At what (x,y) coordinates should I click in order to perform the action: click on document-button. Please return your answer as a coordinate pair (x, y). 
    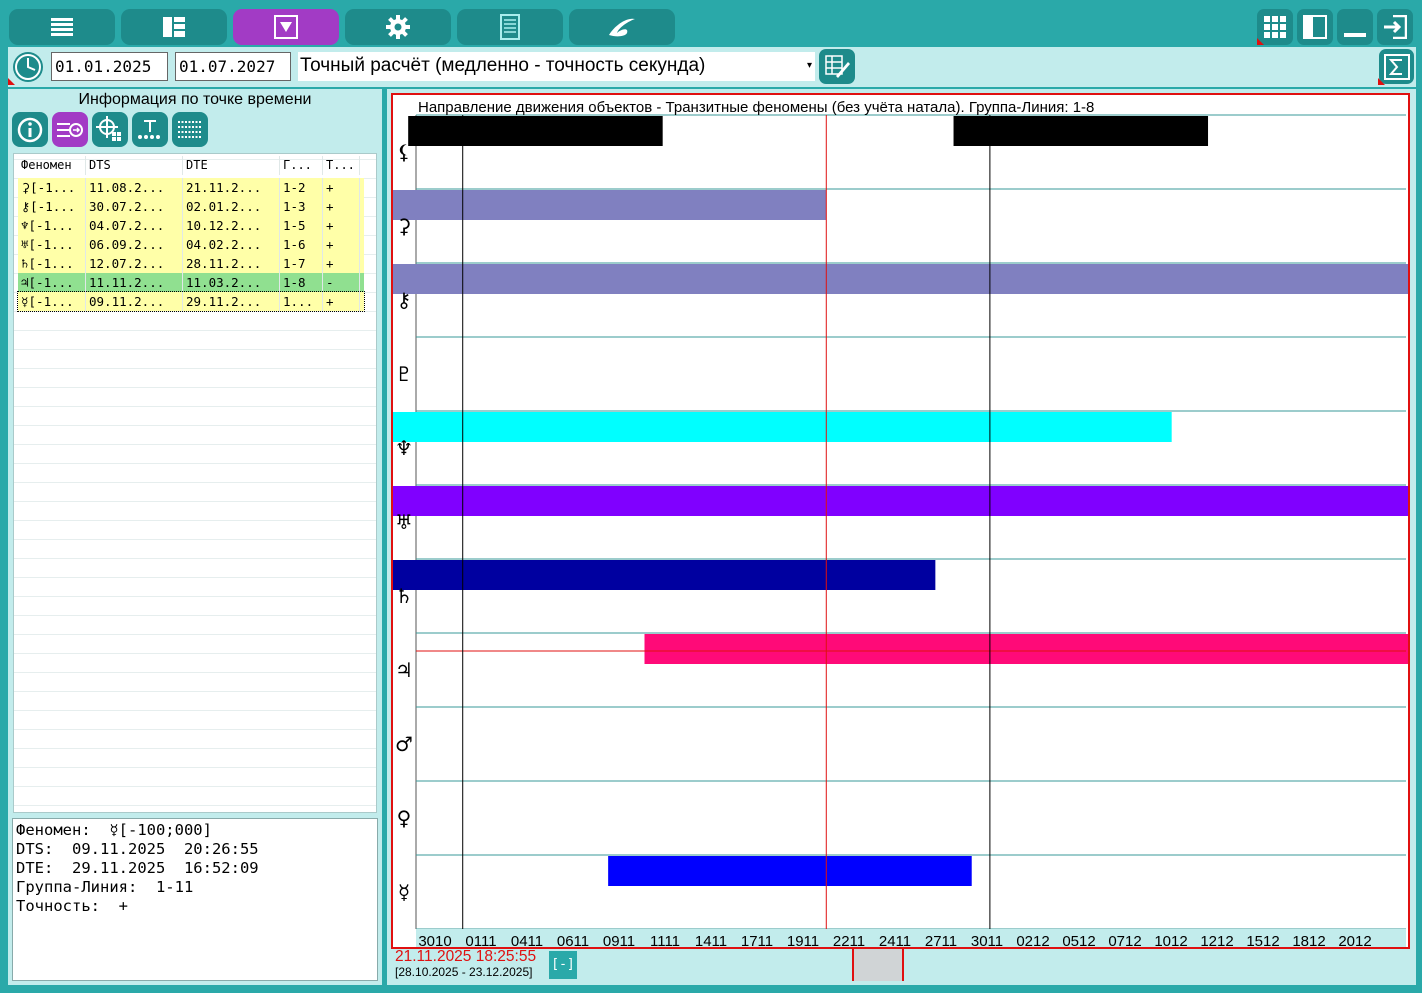
    Looking at the image, I should click on (510, 27).